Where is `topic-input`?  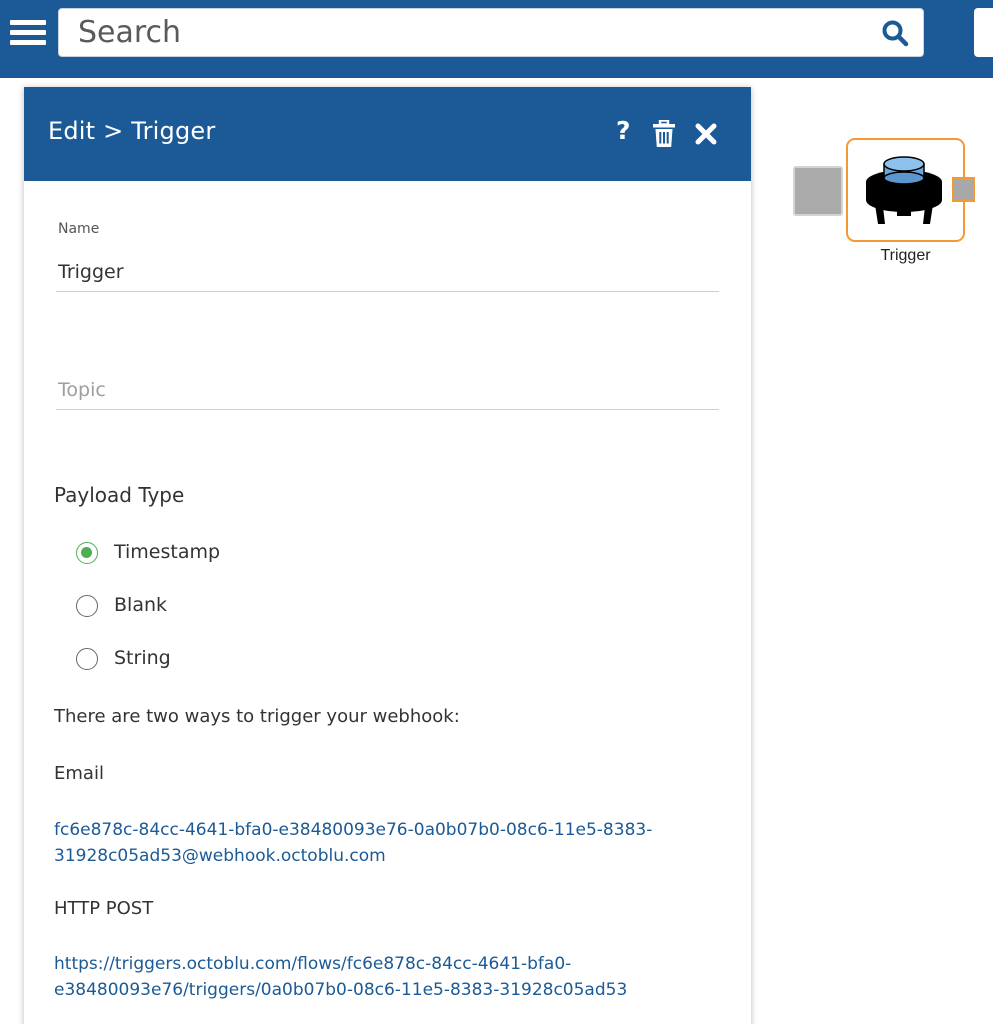
topic-input is located at coordinates (387, 390).